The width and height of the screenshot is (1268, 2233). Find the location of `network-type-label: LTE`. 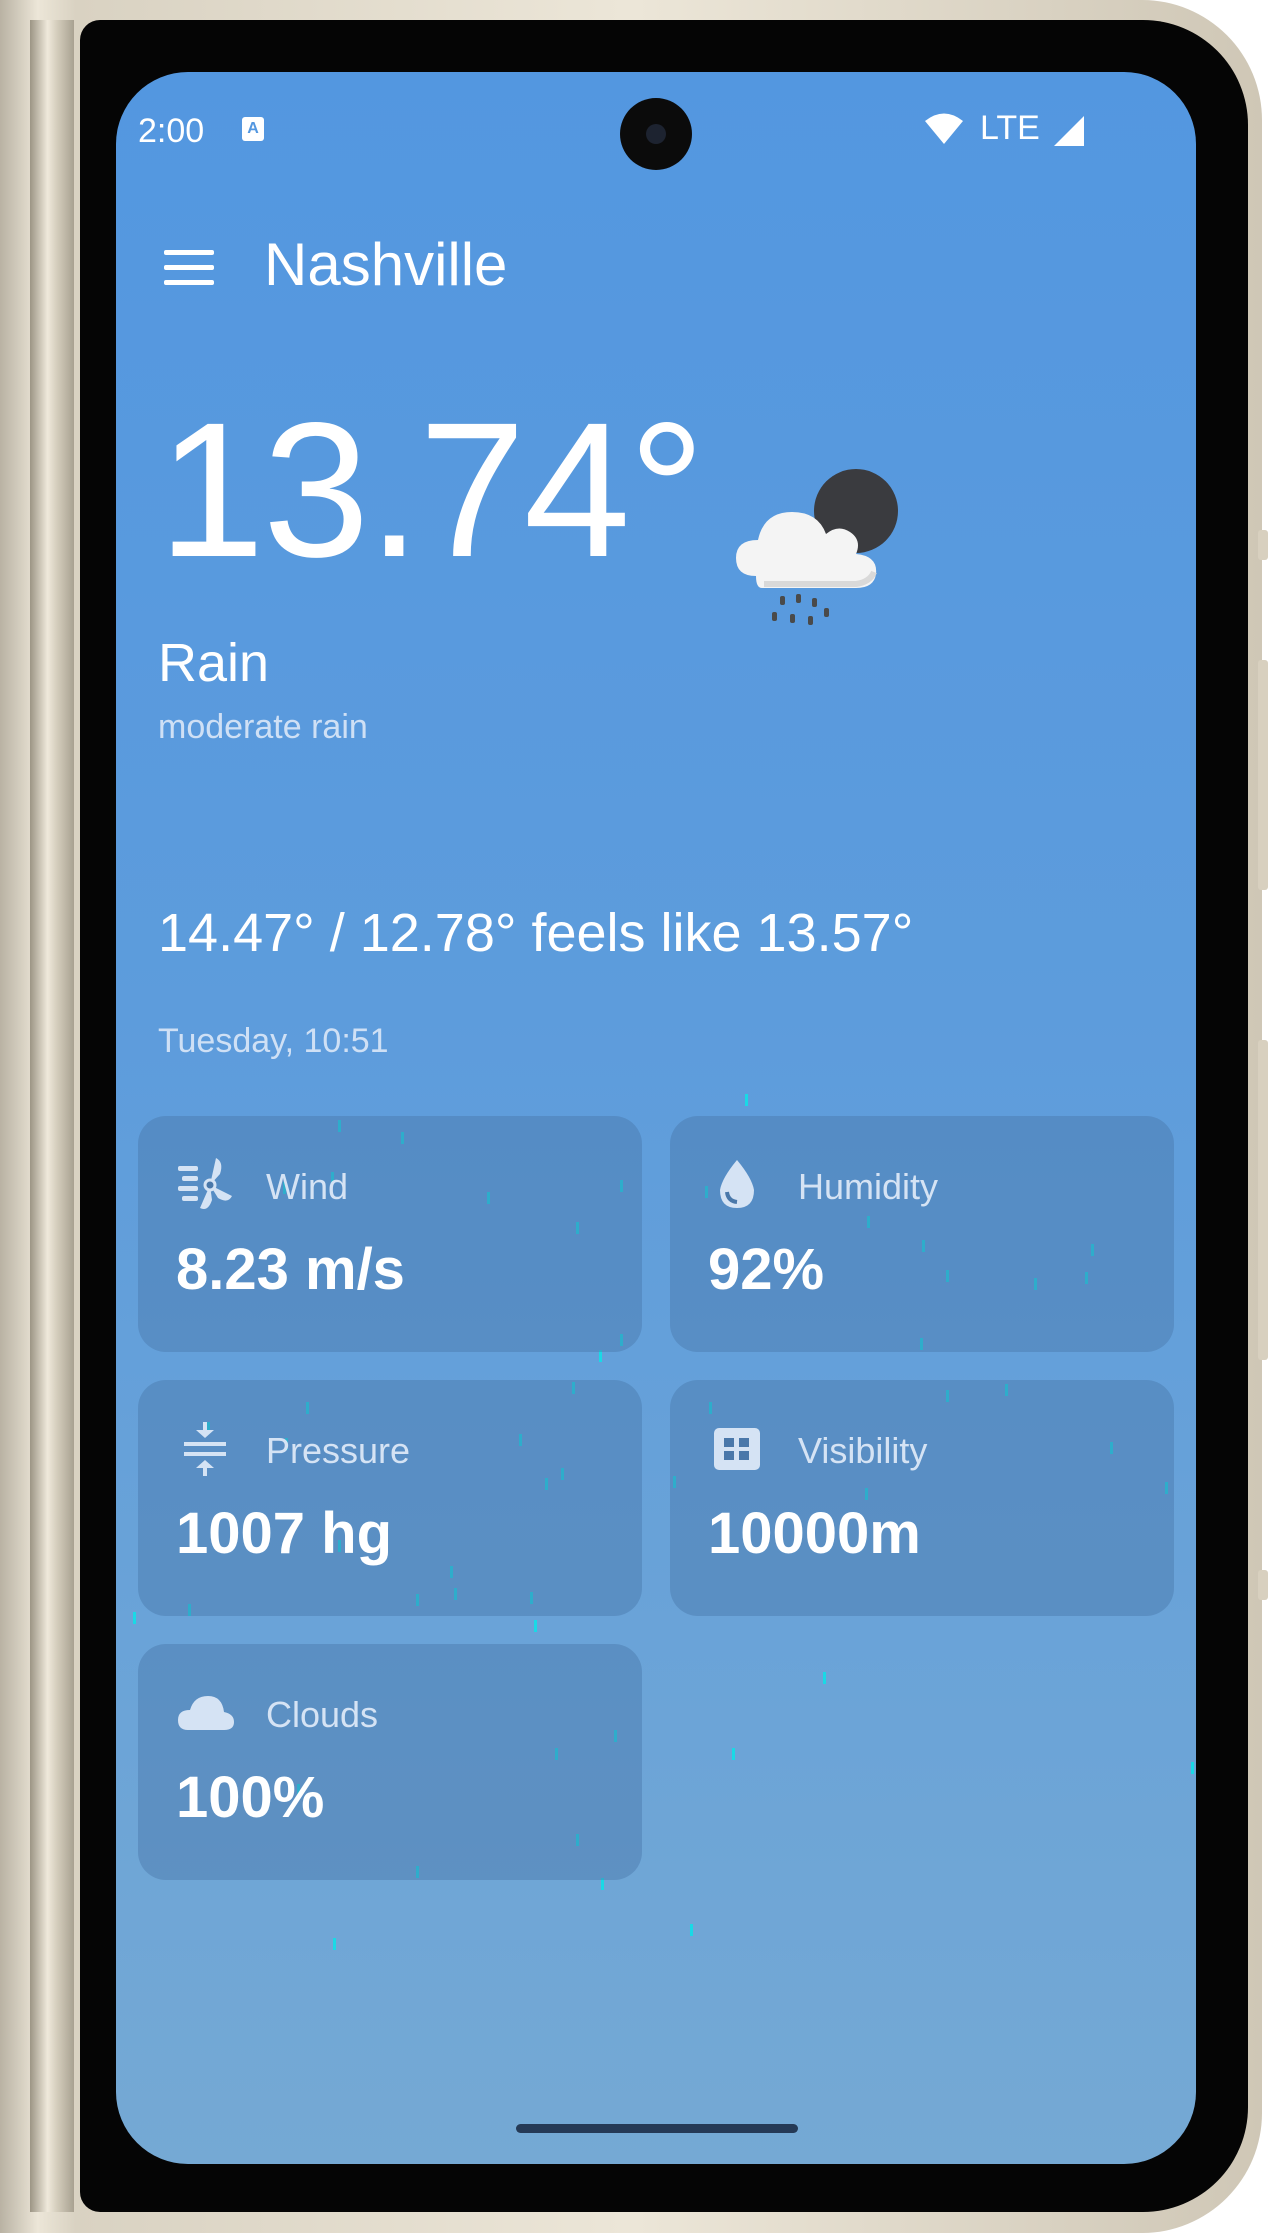

network-type-label: LTE is located at coordinates (1010, 128).